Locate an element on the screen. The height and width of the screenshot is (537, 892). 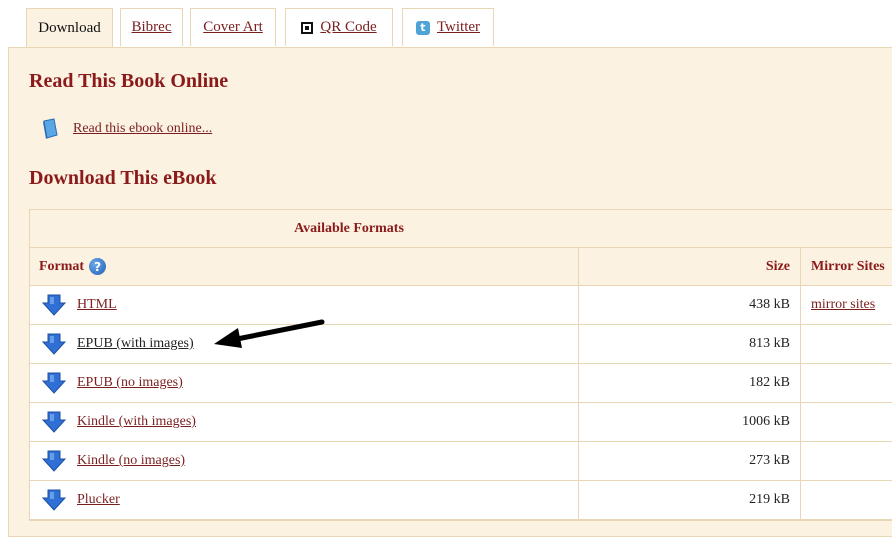
size-cell: 273 kB is located at coordinates (690, 461).